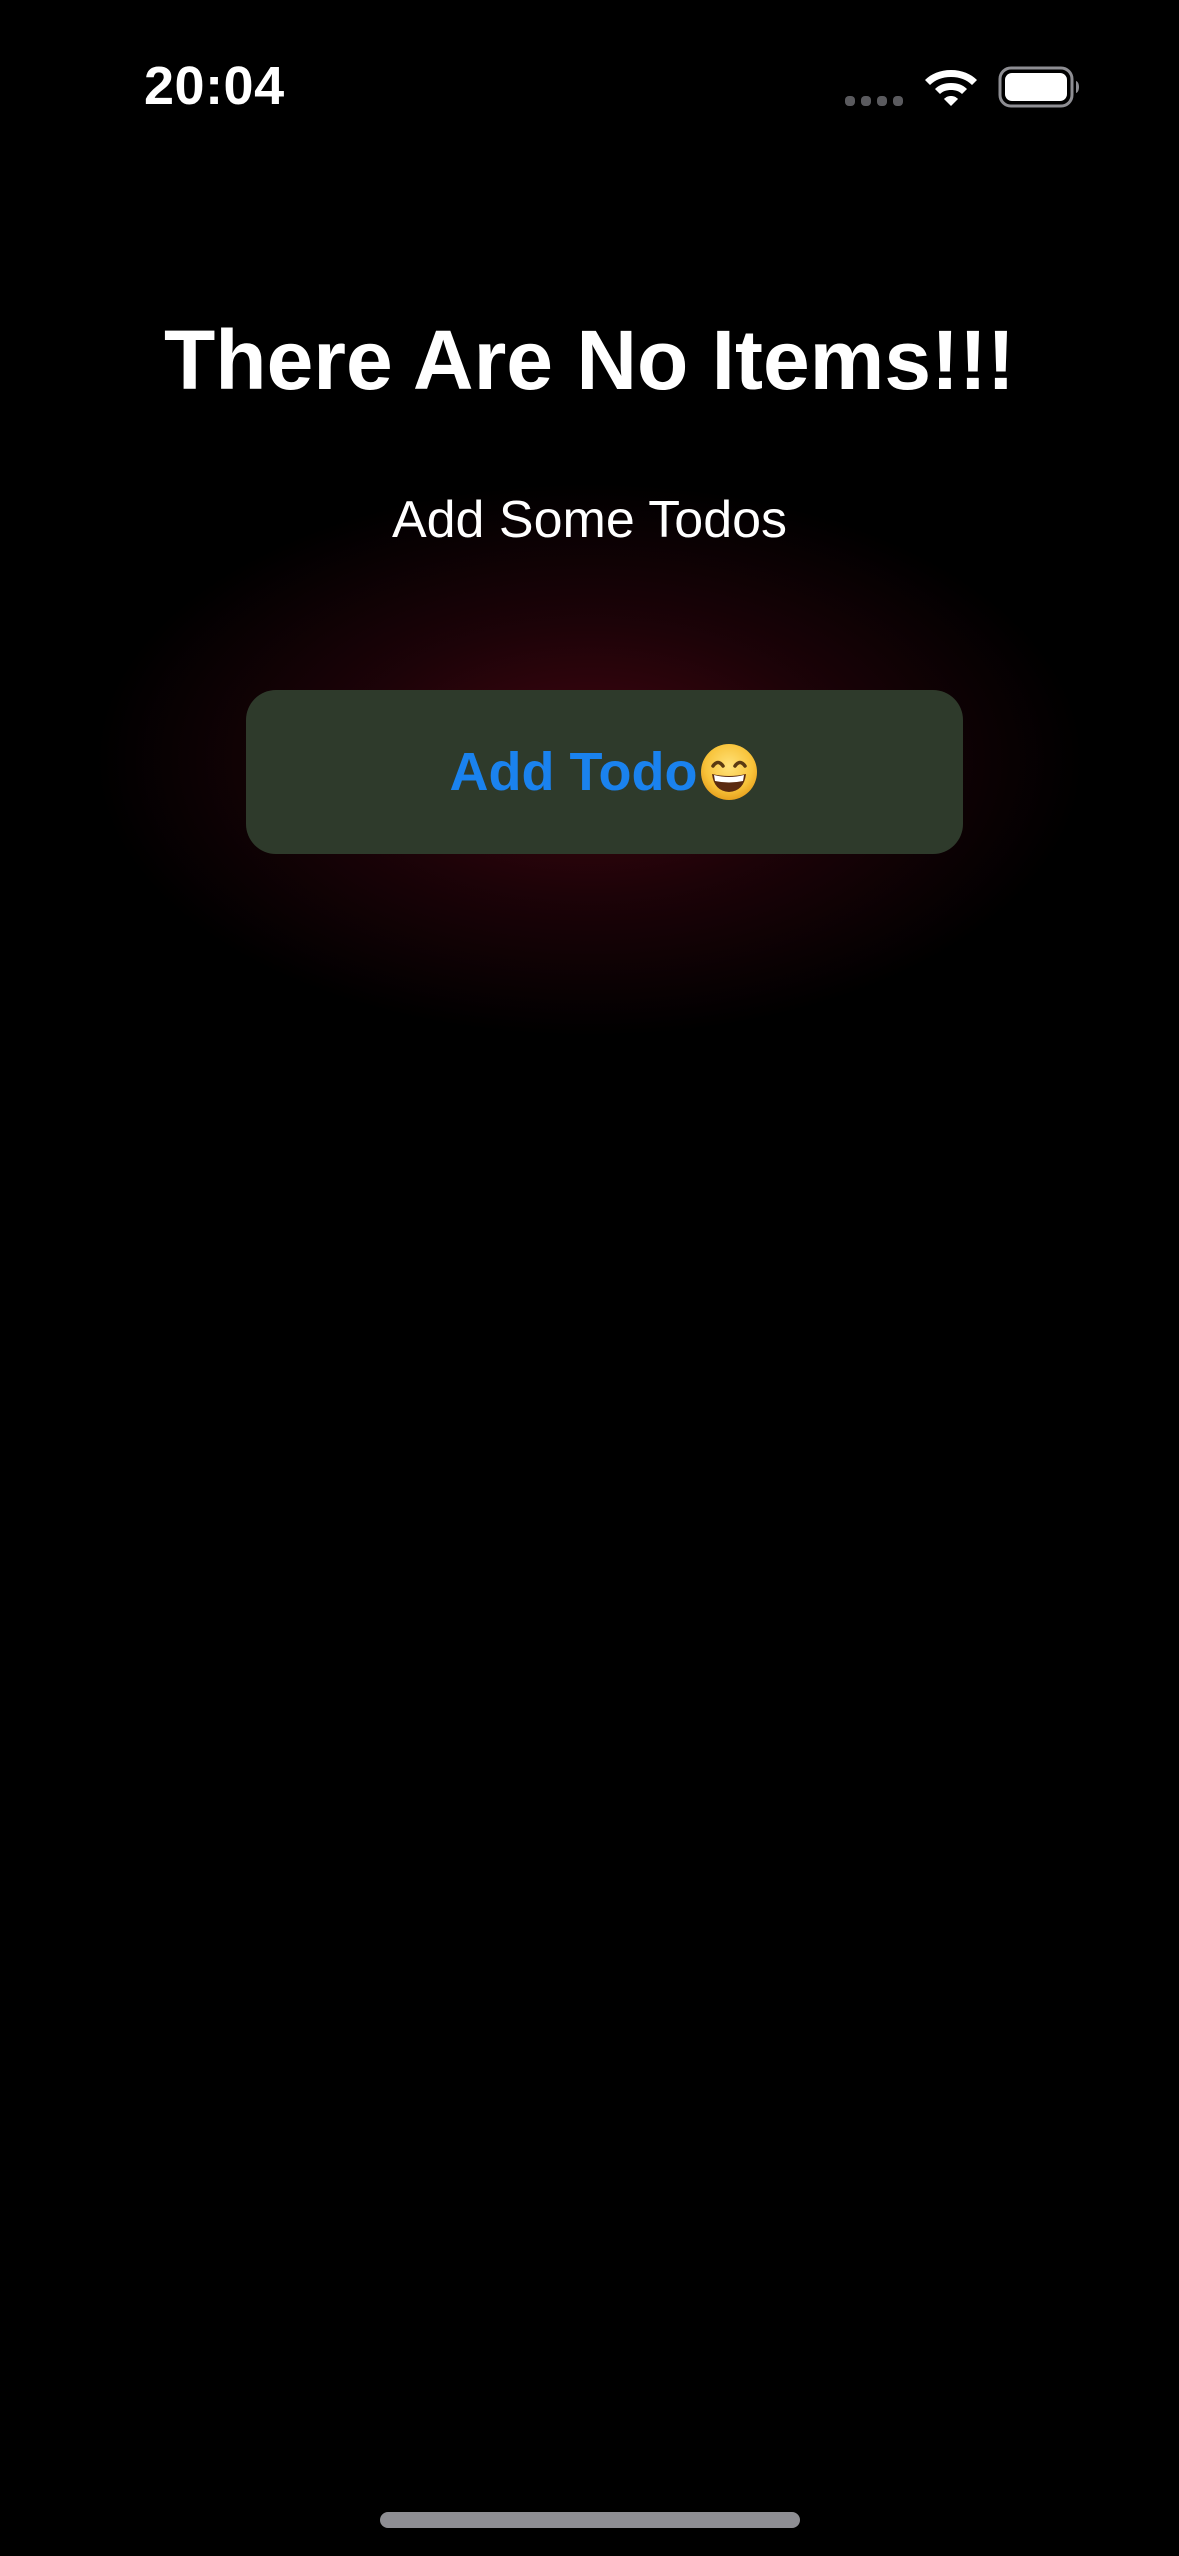 This screenshot has width=1179, height=2556. I want to click on battery-icon, so click(1038, 87).